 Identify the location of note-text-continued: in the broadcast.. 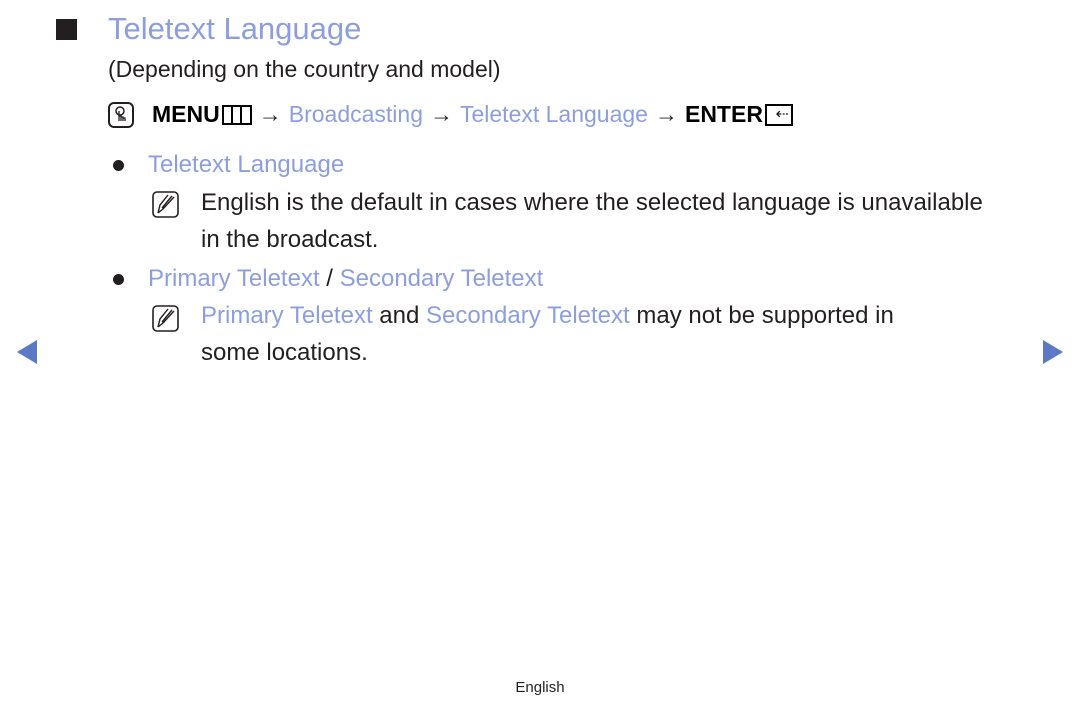
(290, 239).